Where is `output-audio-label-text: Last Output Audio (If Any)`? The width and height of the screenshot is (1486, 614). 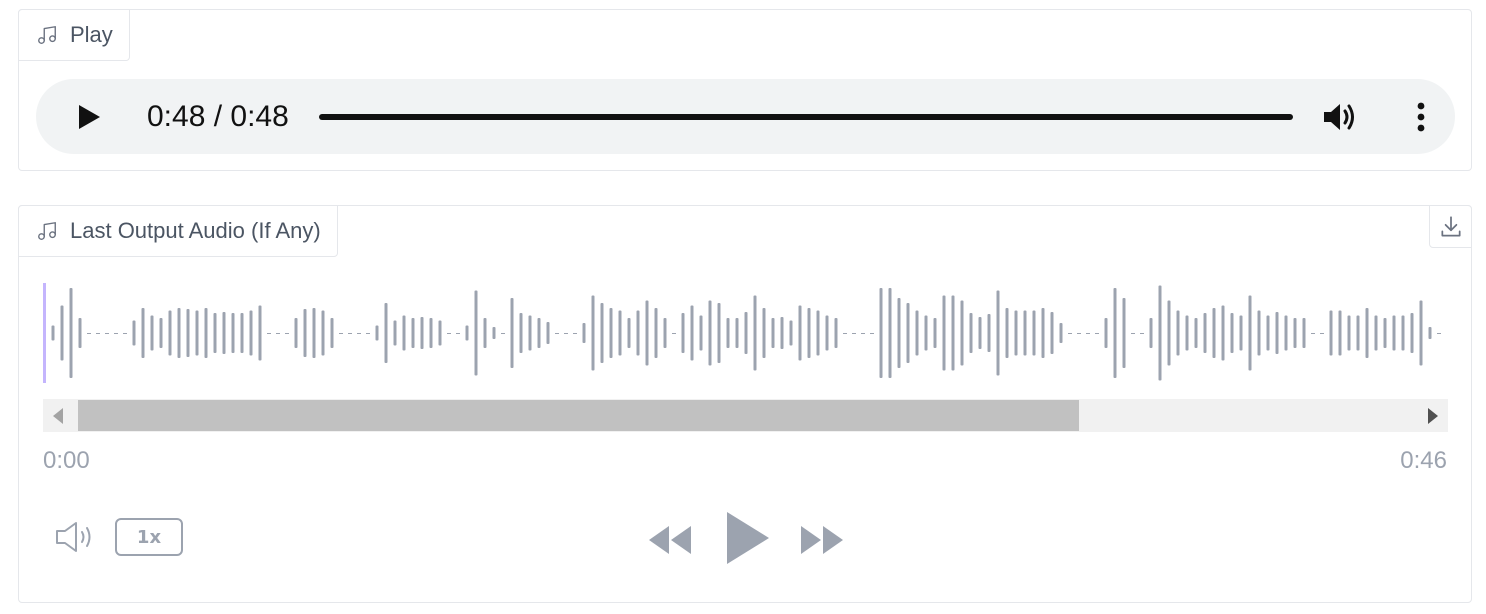 output-audio-label-text: Last Output Audio (If Any) is located at coordinates (195, 230).